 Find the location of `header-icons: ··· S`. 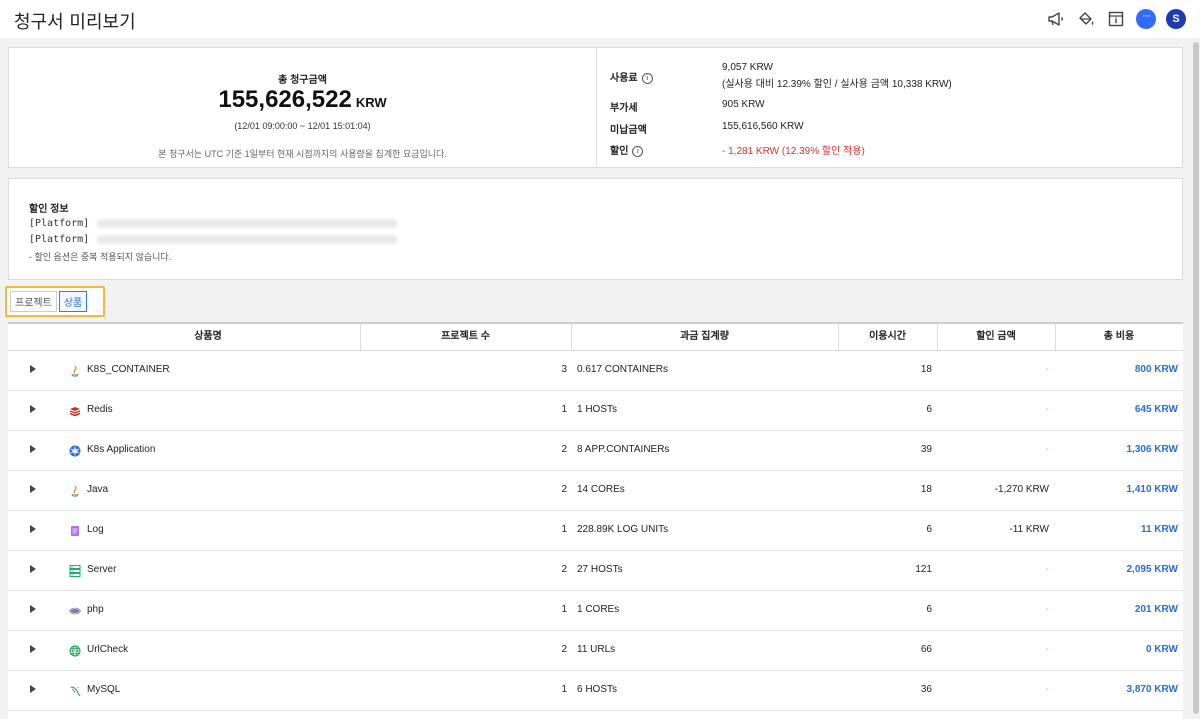

header-icons: ··· S is located at coordinates (1116, 19).